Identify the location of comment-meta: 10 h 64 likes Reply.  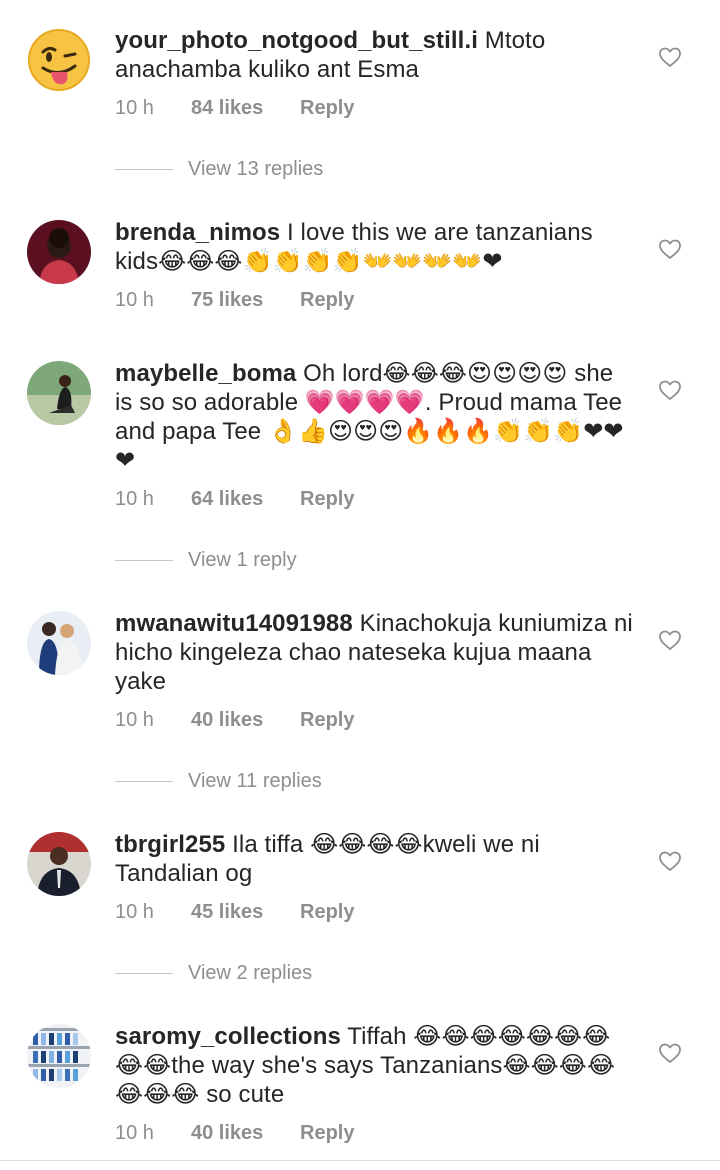
(234, 499).